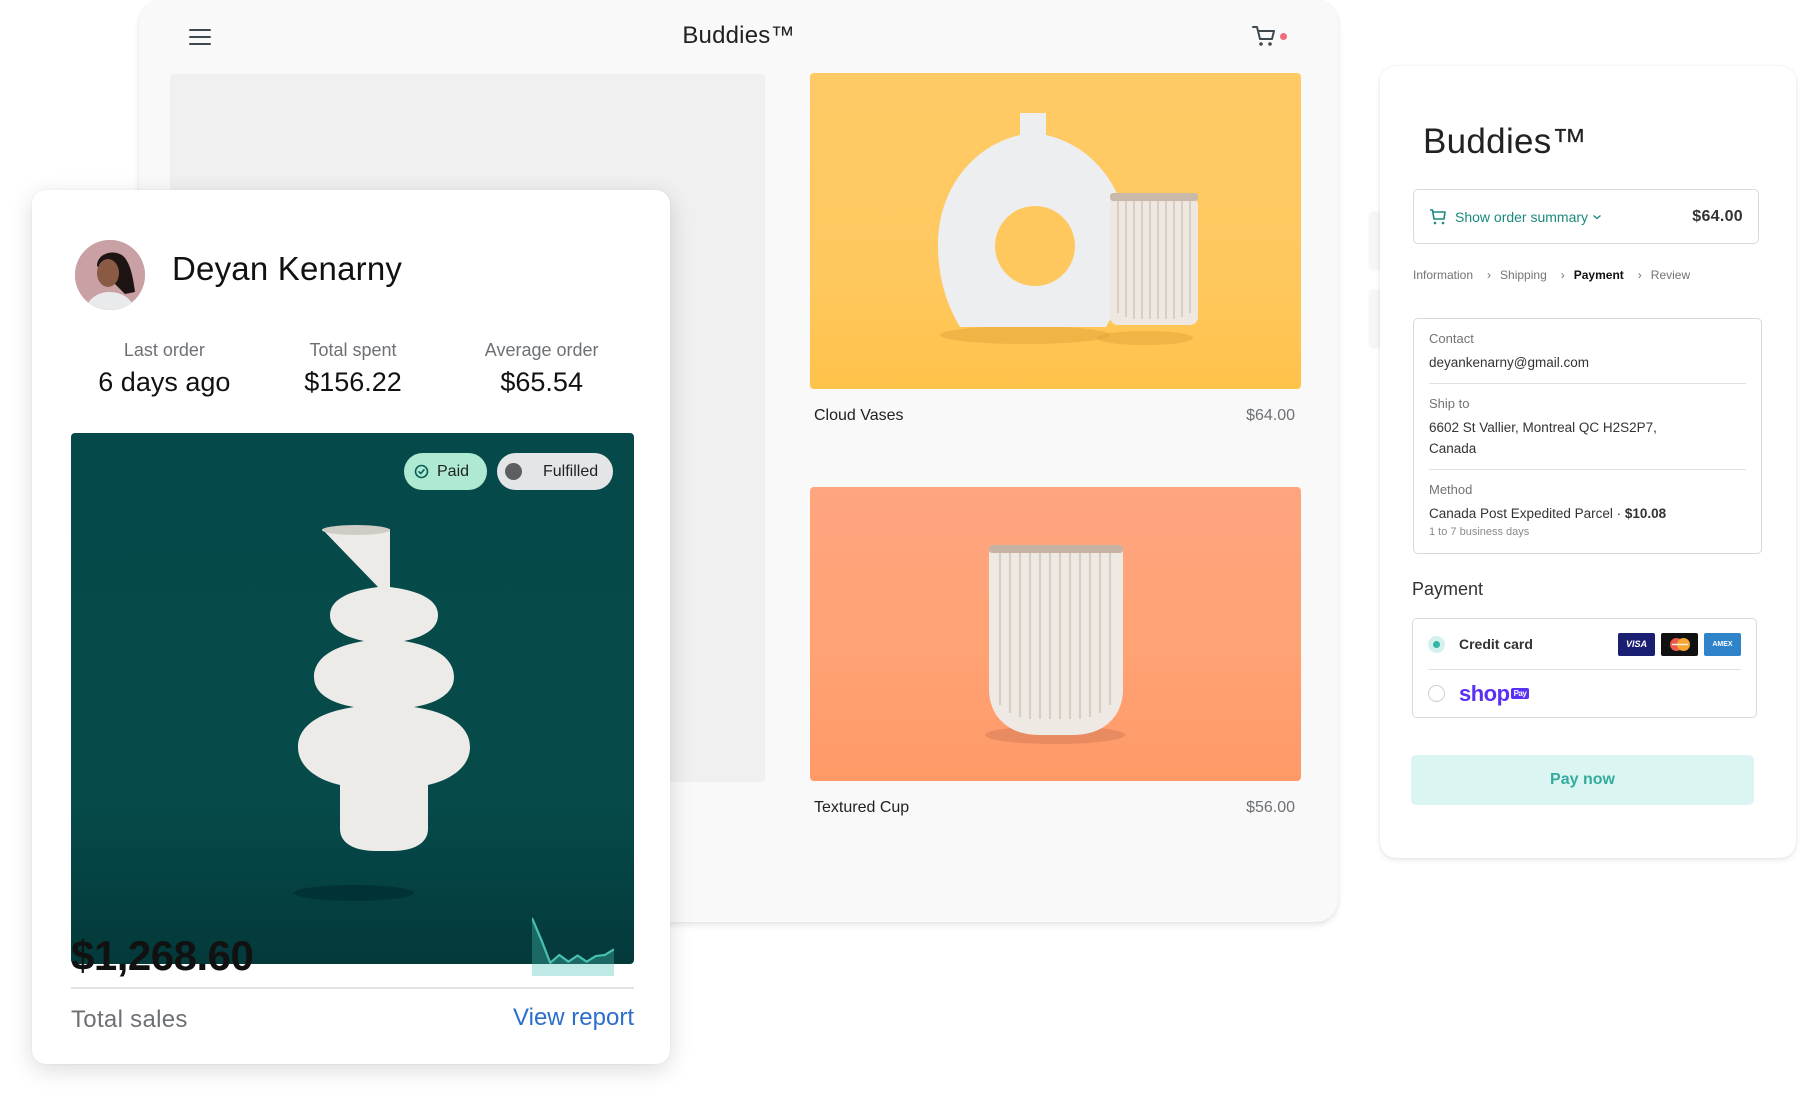 The image size is (1803, 1104). Describe the element at coordinates (1670, 275) in the screenshot. I see `breadcrumb-review: Review` at that location.